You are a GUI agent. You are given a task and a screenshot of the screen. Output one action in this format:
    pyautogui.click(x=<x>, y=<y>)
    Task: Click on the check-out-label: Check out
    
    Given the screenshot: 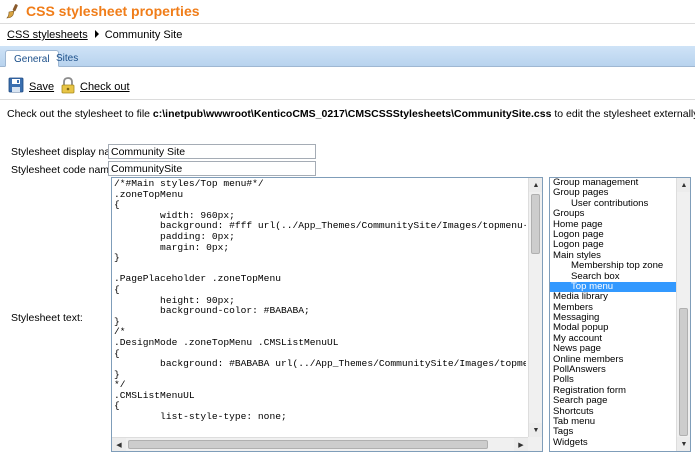 What is the action you would take?
    pyautogui.click(x=105, y=87)
    